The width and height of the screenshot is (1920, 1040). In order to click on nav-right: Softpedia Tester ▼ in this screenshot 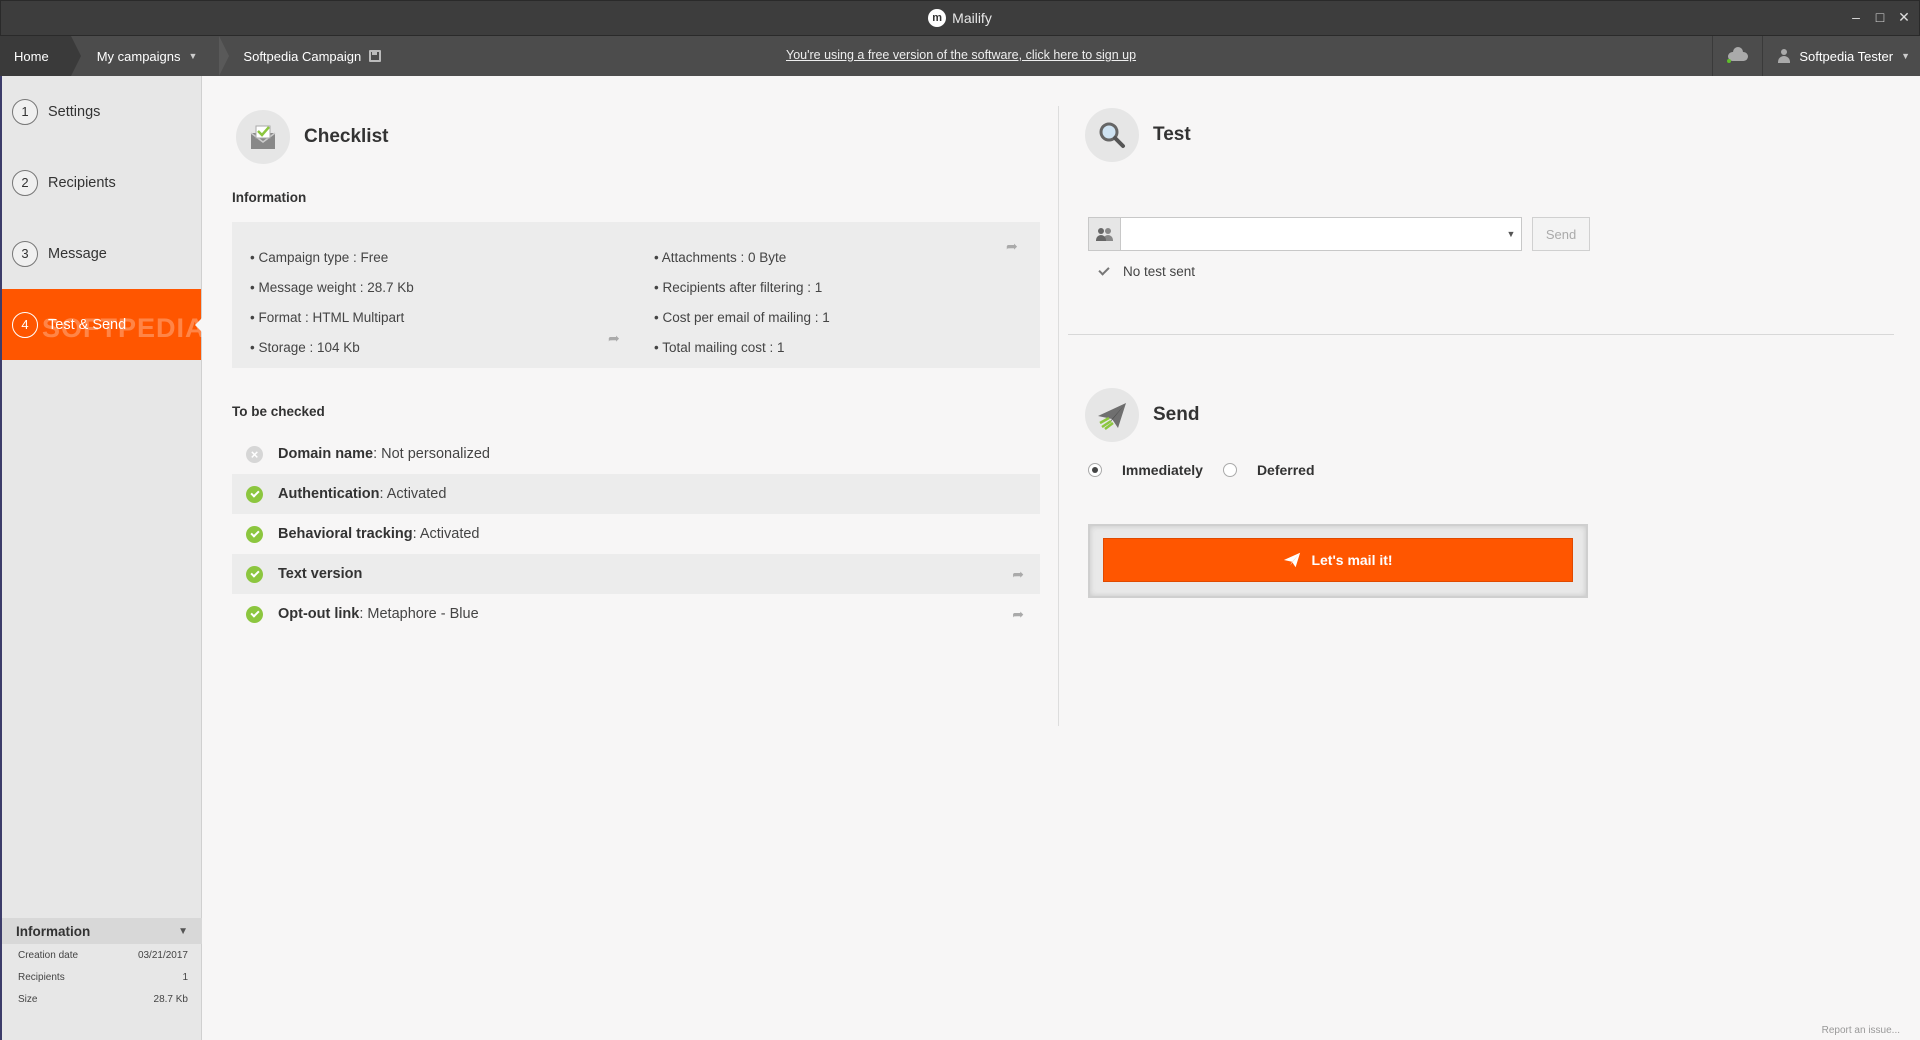, I will do `click(1816, 56)`.